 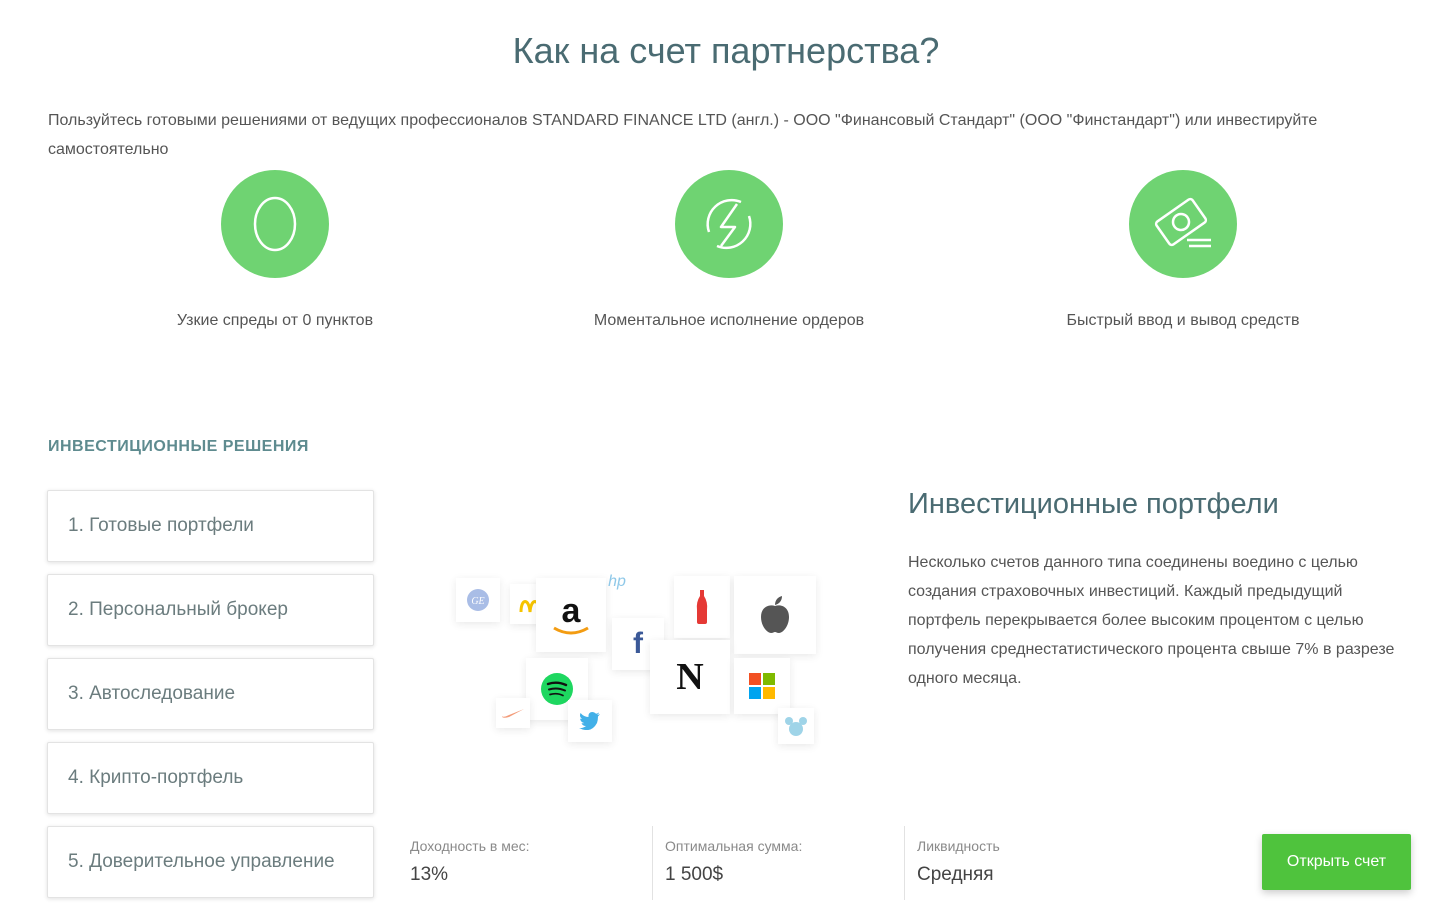 What do you see at coordinates (638, 643) in the screenshot?
I see `facebook-letter: f` at bounding box center [638, 643].